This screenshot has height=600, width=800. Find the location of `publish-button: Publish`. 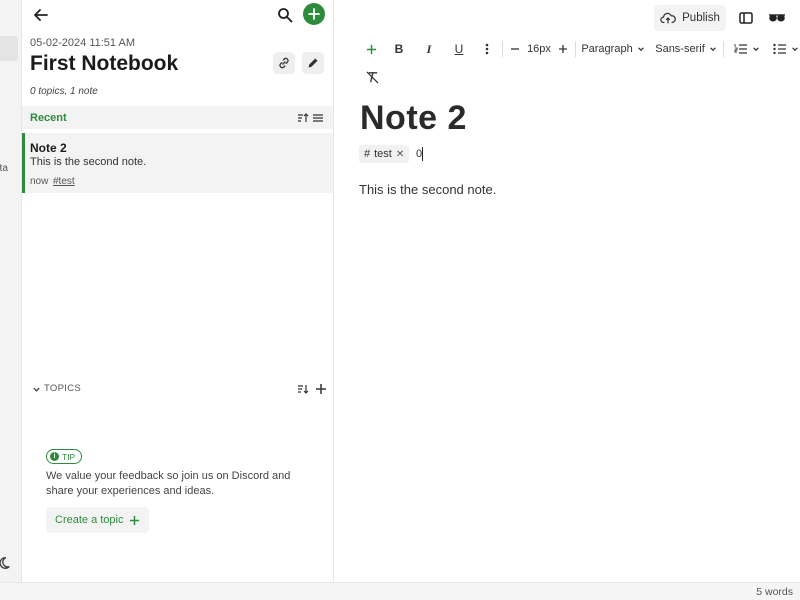

publish-button: Publish is located at coordinates (690, 18).